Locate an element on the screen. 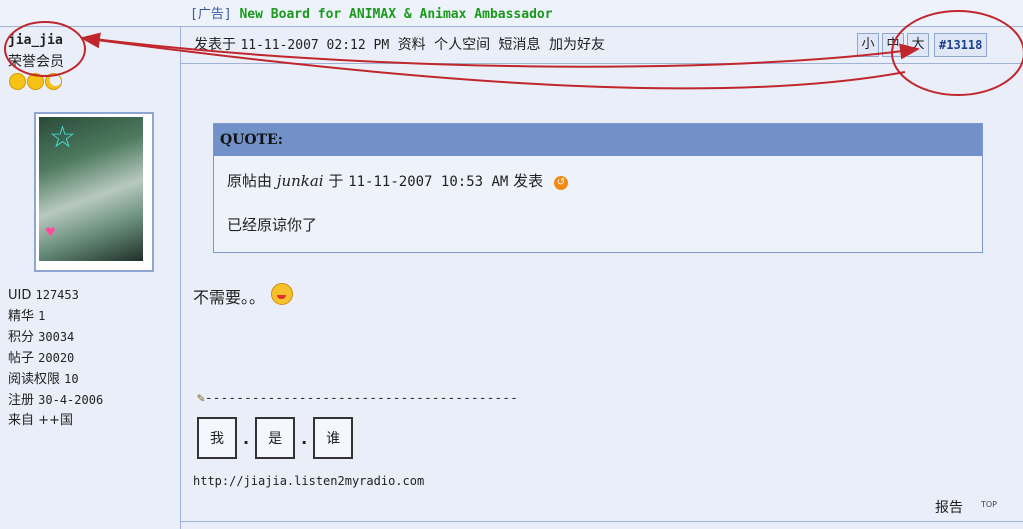  post-footer-divider is located at coordinates (602, 521).